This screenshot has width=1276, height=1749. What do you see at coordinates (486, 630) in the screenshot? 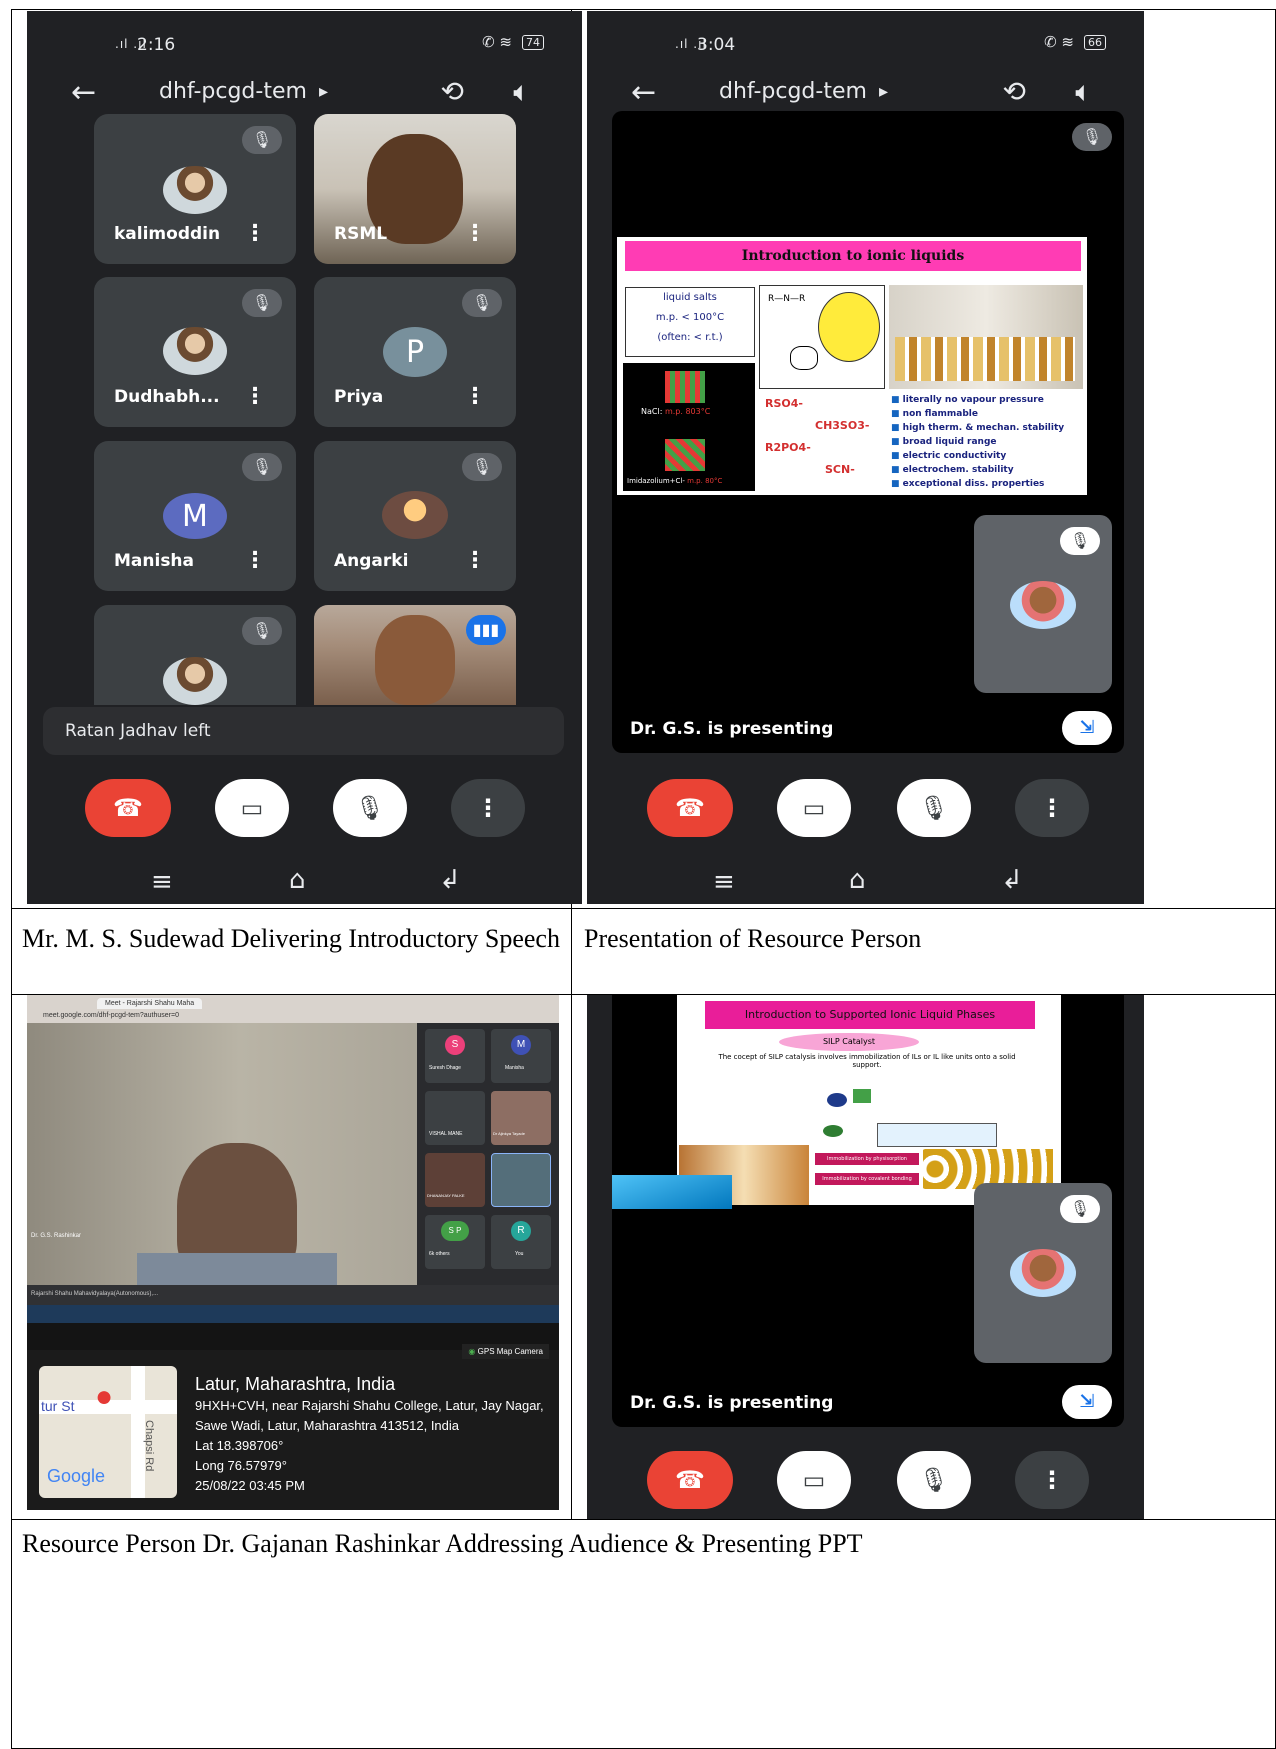
I see `speaking-indicator-icon: ▮▮▮` at bounding box center [486, 630].